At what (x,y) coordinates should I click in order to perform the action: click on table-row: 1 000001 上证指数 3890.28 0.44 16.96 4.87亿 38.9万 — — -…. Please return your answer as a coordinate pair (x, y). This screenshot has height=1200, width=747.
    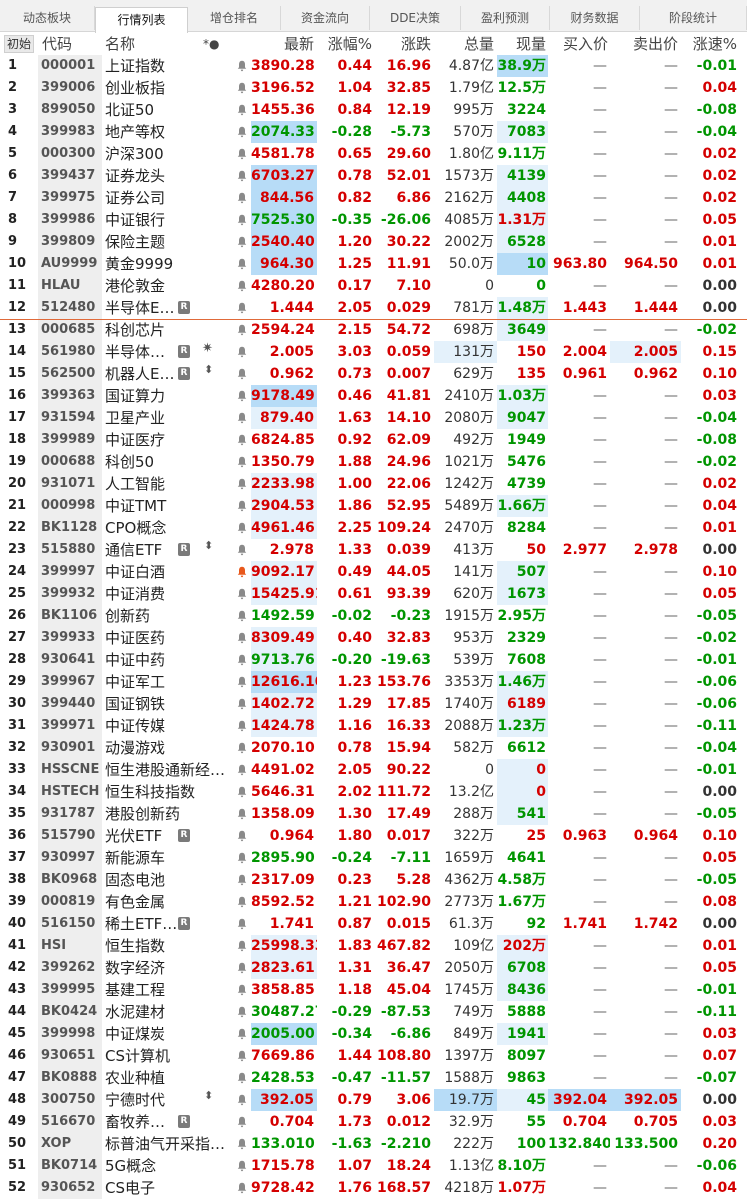
    Looking at the image, I should click on (373, 66).